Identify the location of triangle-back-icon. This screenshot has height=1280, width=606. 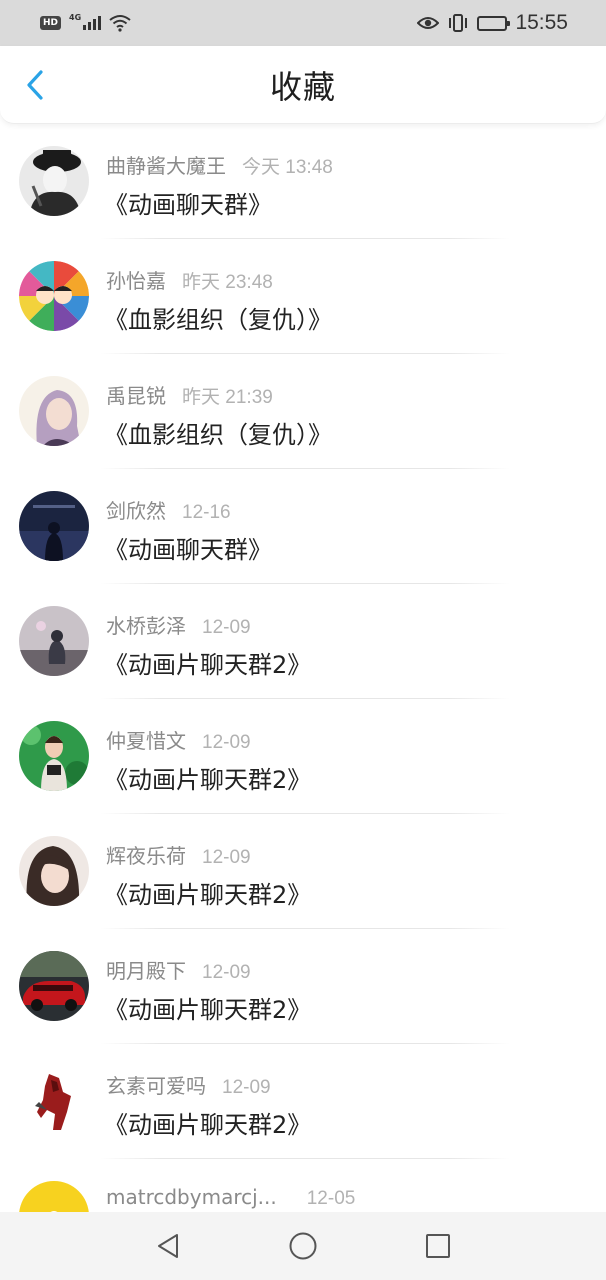
(167, 1246).